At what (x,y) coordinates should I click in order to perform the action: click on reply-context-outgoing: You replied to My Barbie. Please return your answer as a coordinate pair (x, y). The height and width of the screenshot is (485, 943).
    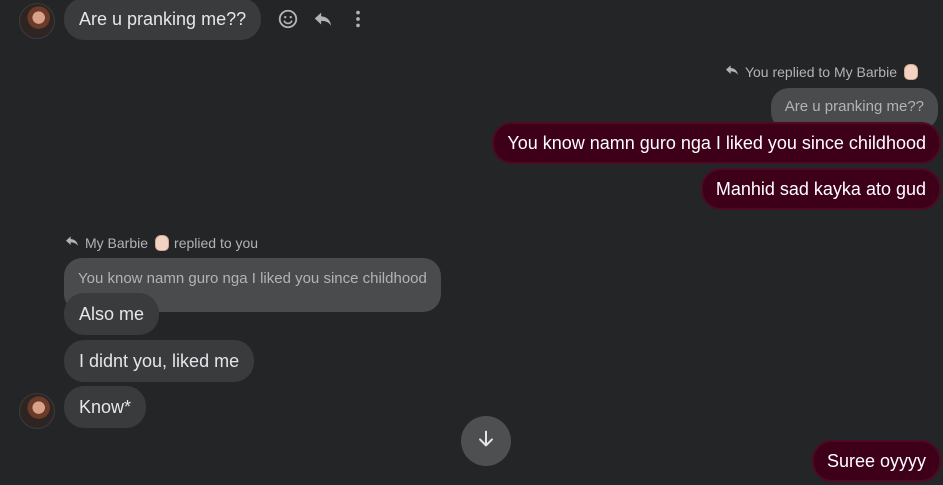
    Looking at the image, I should click on (821, 71).